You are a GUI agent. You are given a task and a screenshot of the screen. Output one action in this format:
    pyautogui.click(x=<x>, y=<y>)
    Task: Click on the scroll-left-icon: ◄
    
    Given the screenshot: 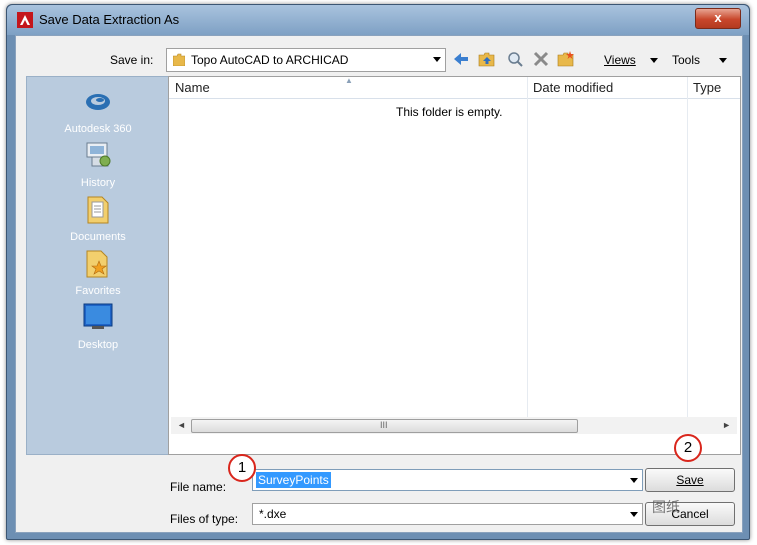 What is the action you would take?
    pyautogui.click(x=181, y=425)
    